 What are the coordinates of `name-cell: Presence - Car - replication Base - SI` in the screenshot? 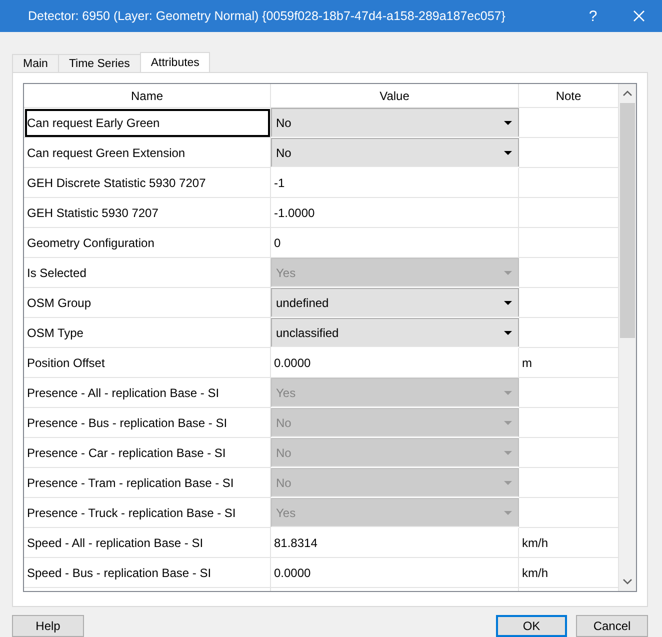 It's located at (147, 453).